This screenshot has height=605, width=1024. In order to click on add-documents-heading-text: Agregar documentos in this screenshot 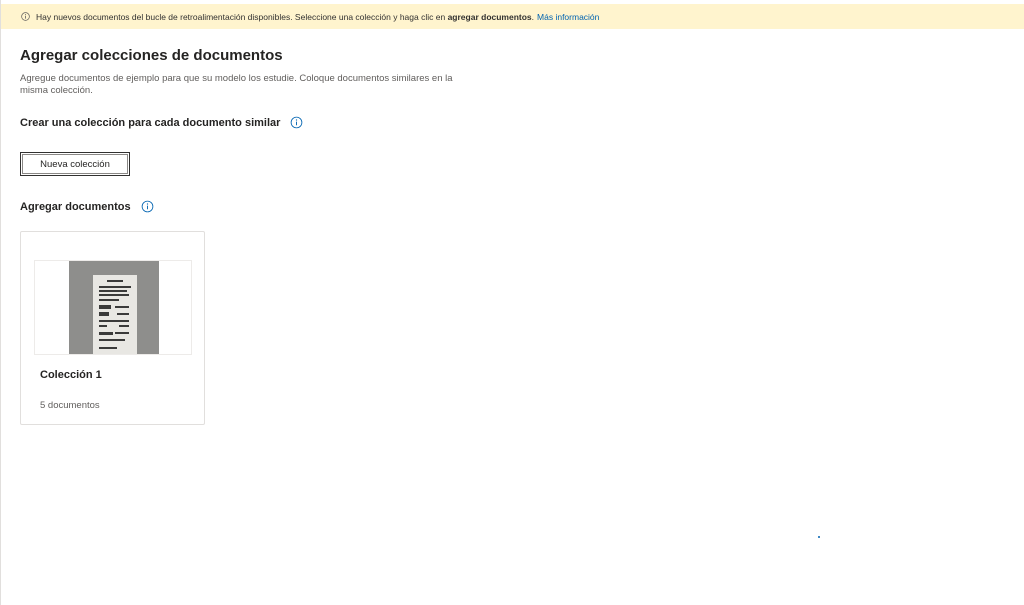, I will do `click(75, 206)`.